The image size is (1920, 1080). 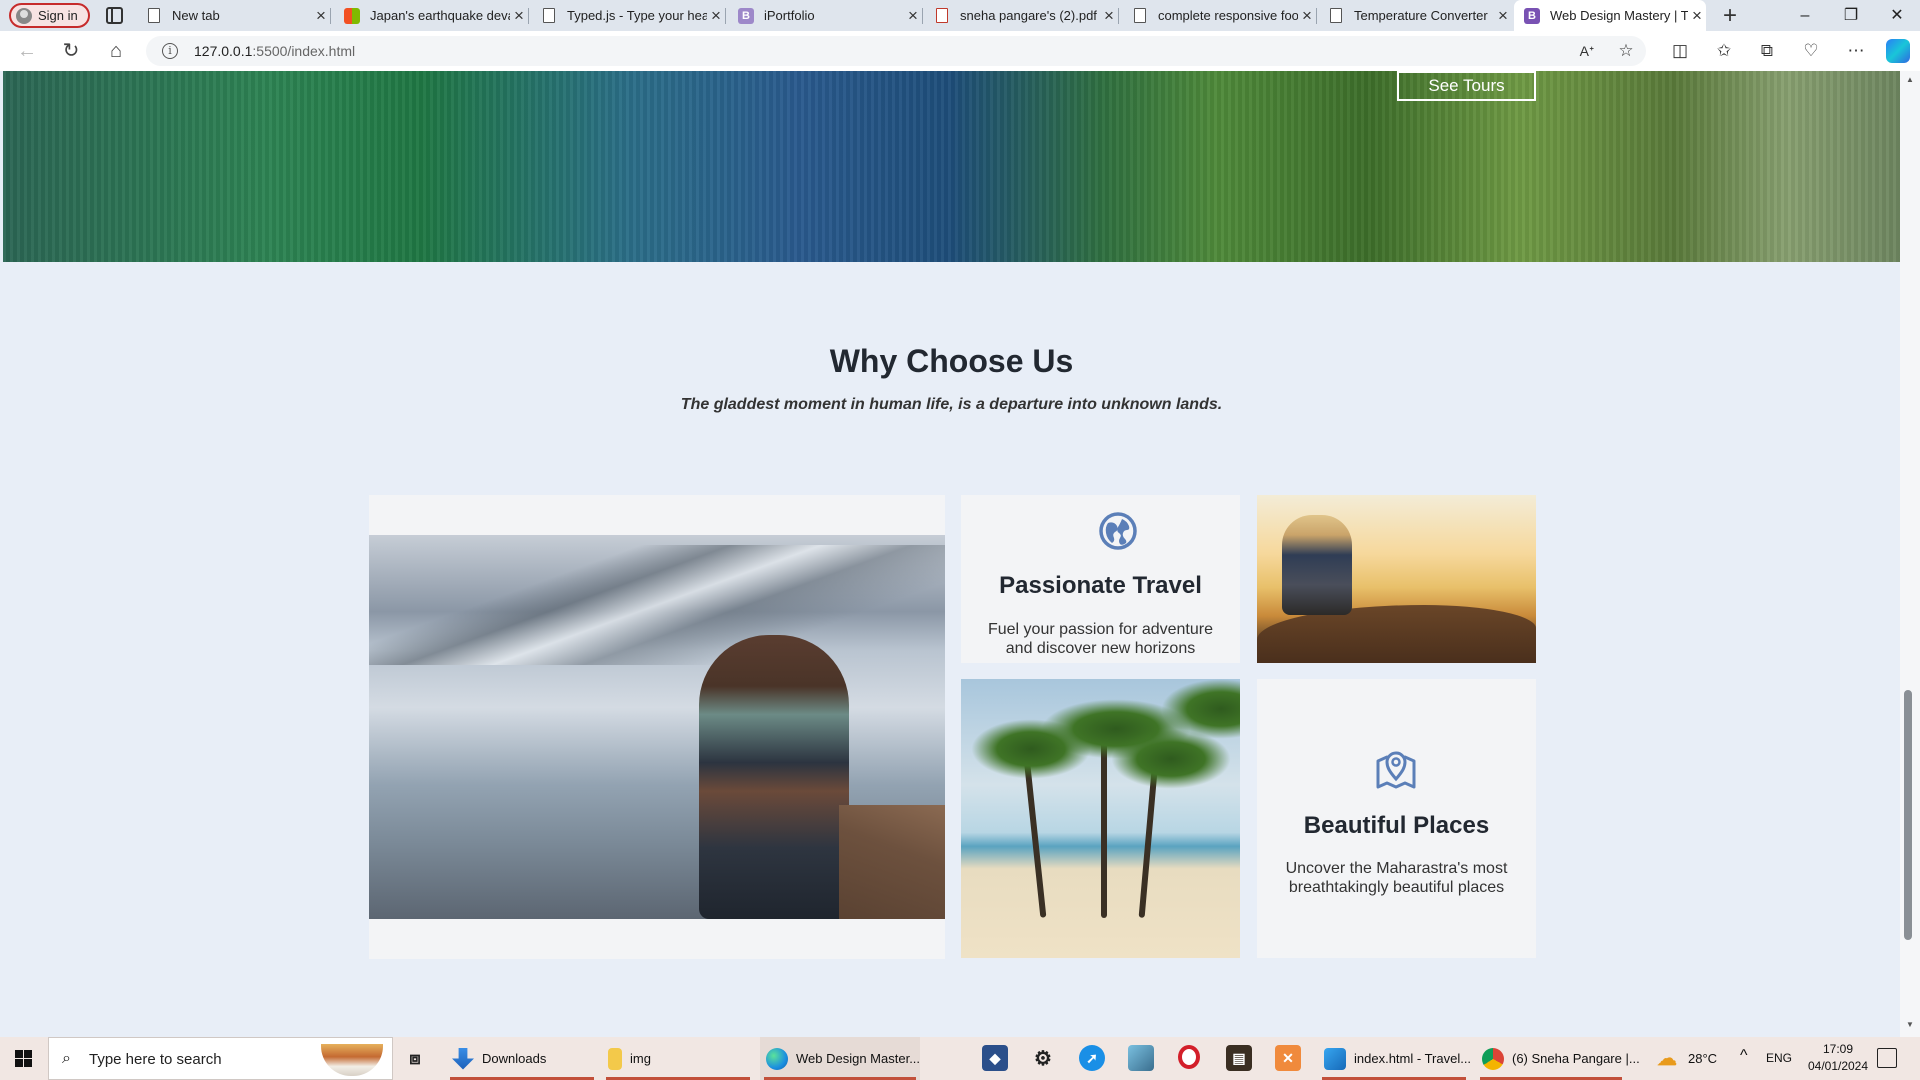 I want to click on restore-button: ❐, so click(x=1851, y=15).